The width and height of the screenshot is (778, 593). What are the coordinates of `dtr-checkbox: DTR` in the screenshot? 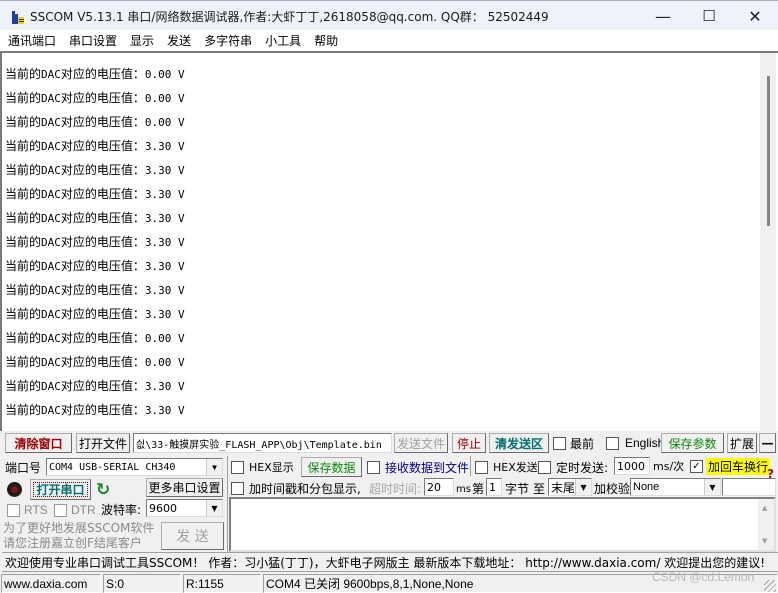 It's located at (75, 510).